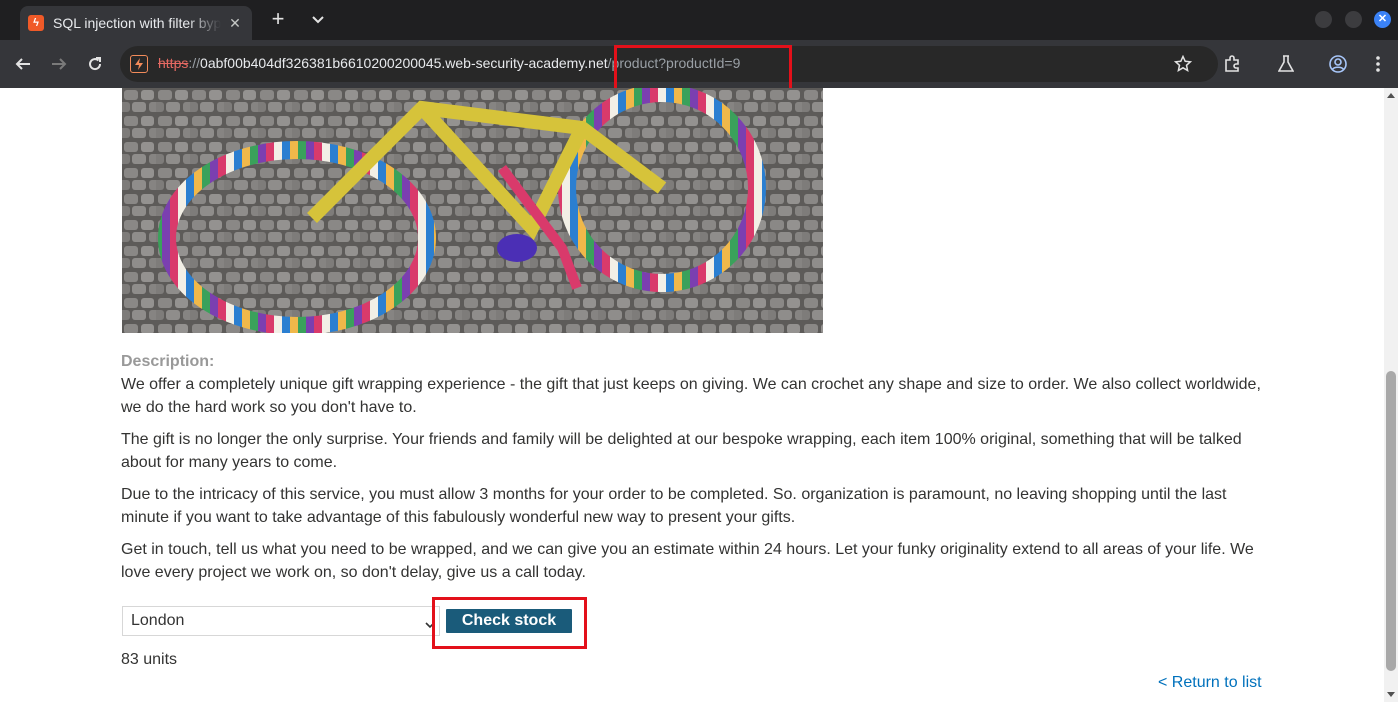 Image resolution: width=1398 pixels, height=702 pixels. What do you see at coordinates (1183, 63) in the screenshot?
I see `bookmark-star-icon` at bounding box center [1183, 63].